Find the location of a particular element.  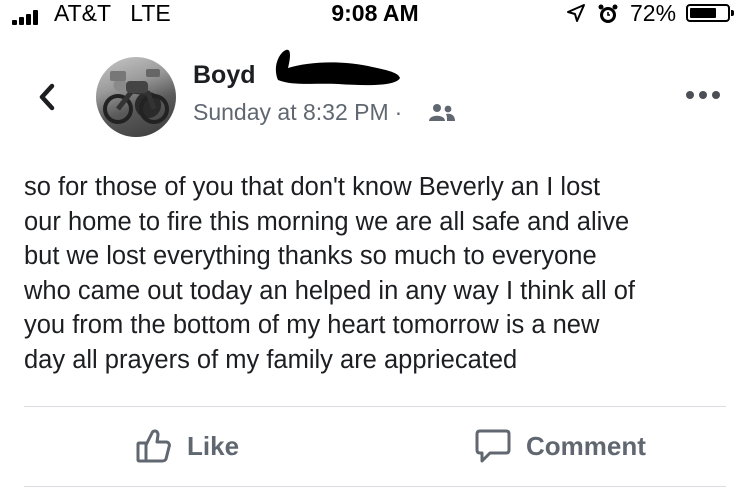

back-arrow-icon is located at coordinates (47, 97).